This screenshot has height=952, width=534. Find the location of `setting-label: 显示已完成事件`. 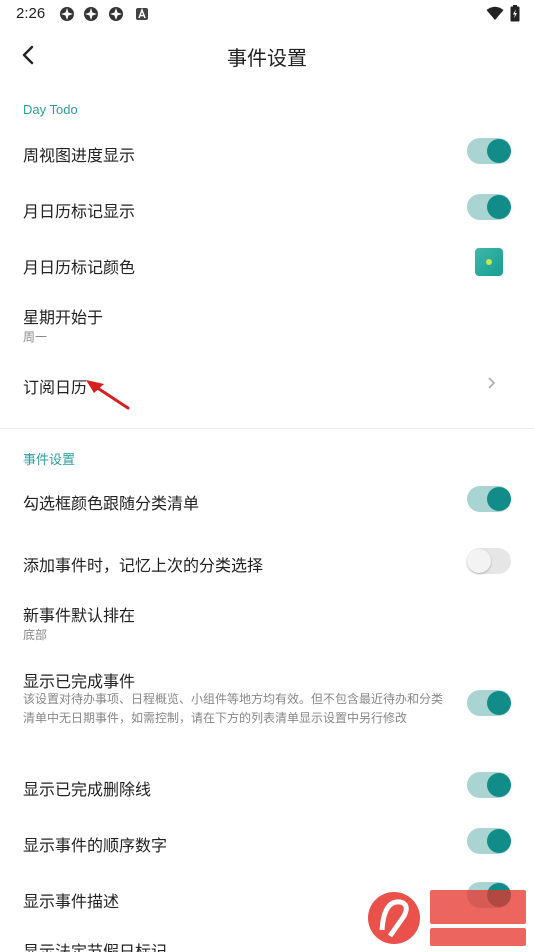

setting-label: 显示已完成事件 is located at coordinates (79, 682).